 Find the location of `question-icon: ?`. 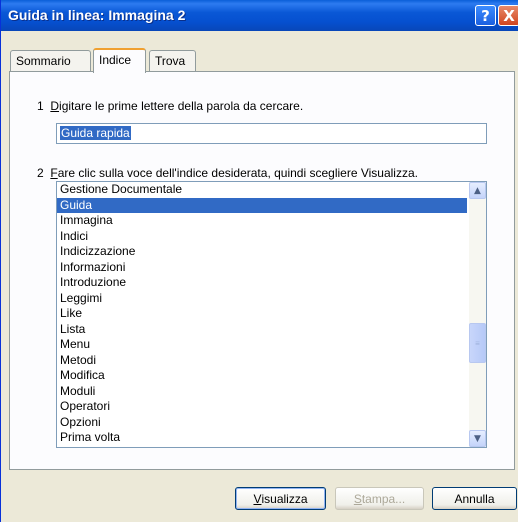

question-icon: ? is located at coordinates (485, 15).